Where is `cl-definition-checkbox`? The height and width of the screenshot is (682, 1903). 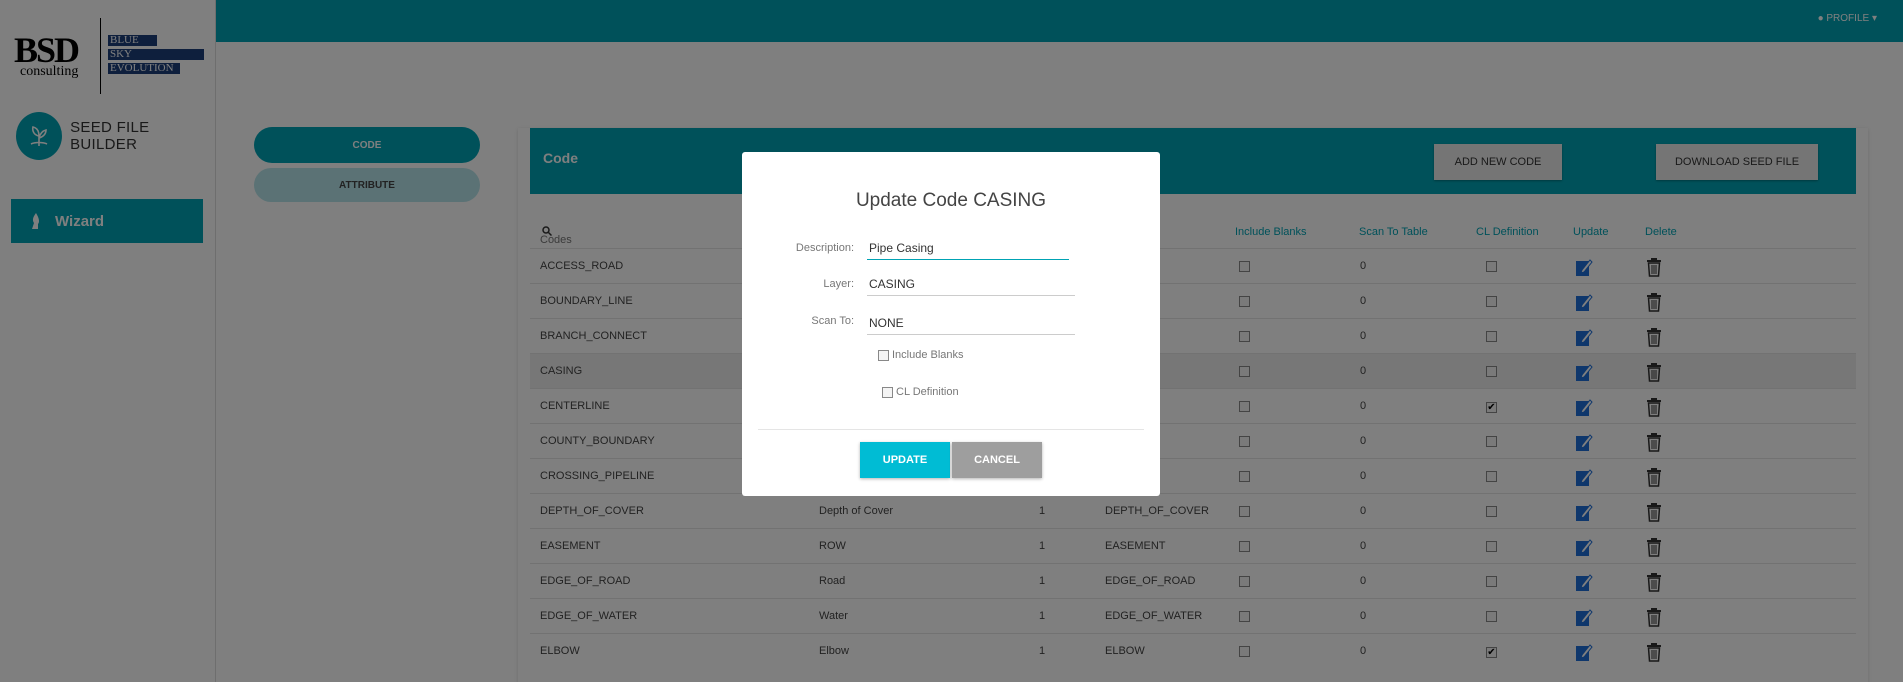 cl-definition-checkbox is located at coordinates (887, 392).